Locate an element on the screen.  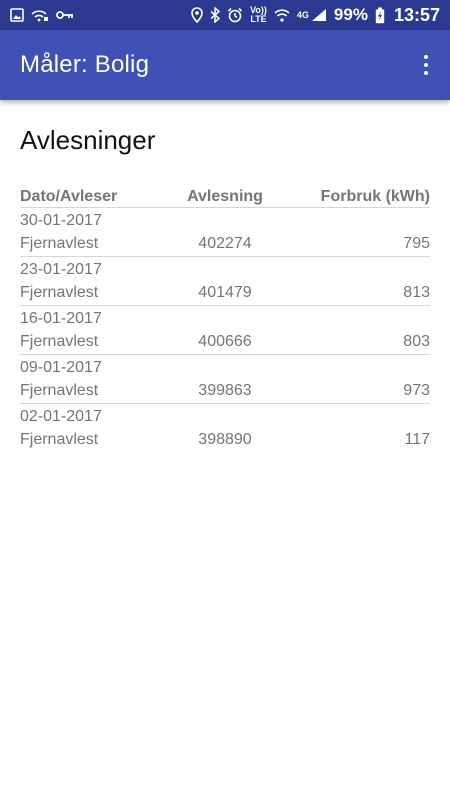
status-bar: Vo)) LTE 4G 99% 13:57 is located at coordinates (225, 15).